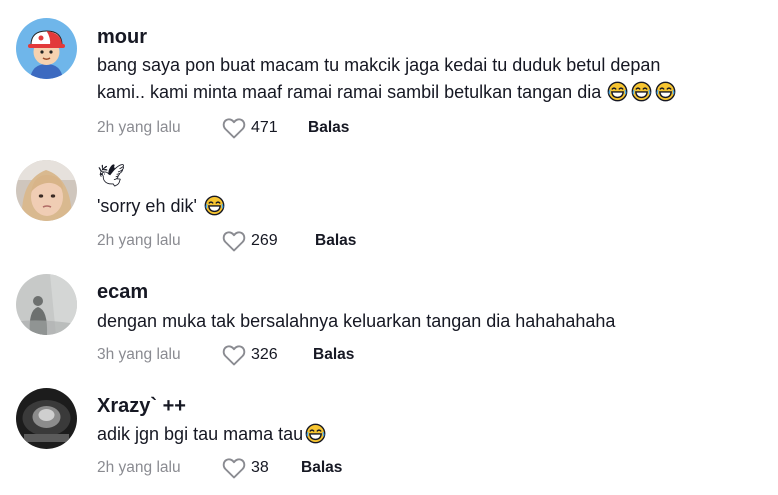 This screenshot has height=495, width=778. I want to click on comment-text-line: adik jgn bgi tau mama tau, so click(200, 434).